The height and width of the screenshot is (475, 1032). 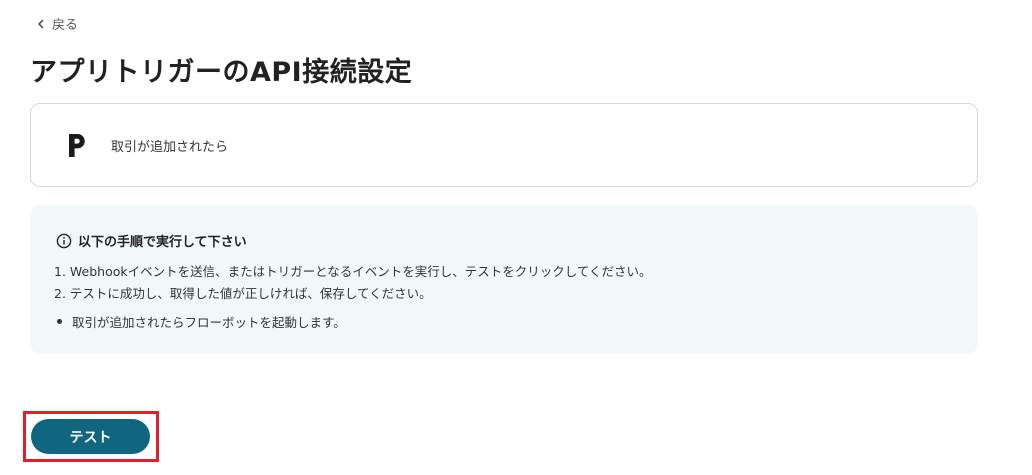 I want to click on instructions-notes: 取引が追加されたらフローボットを起動します。, so click(x=200, y=321).